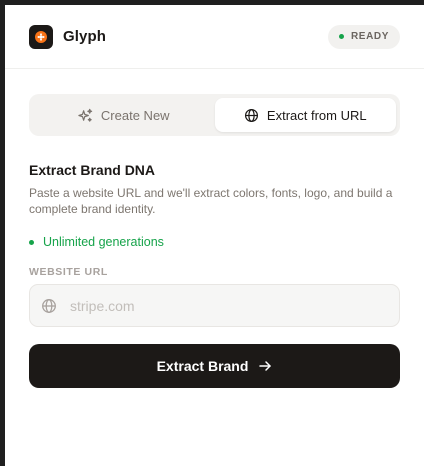 The image size is (424, 466). I want to click on tab-extract-from-url: Extract from URL, so click(305, 115).